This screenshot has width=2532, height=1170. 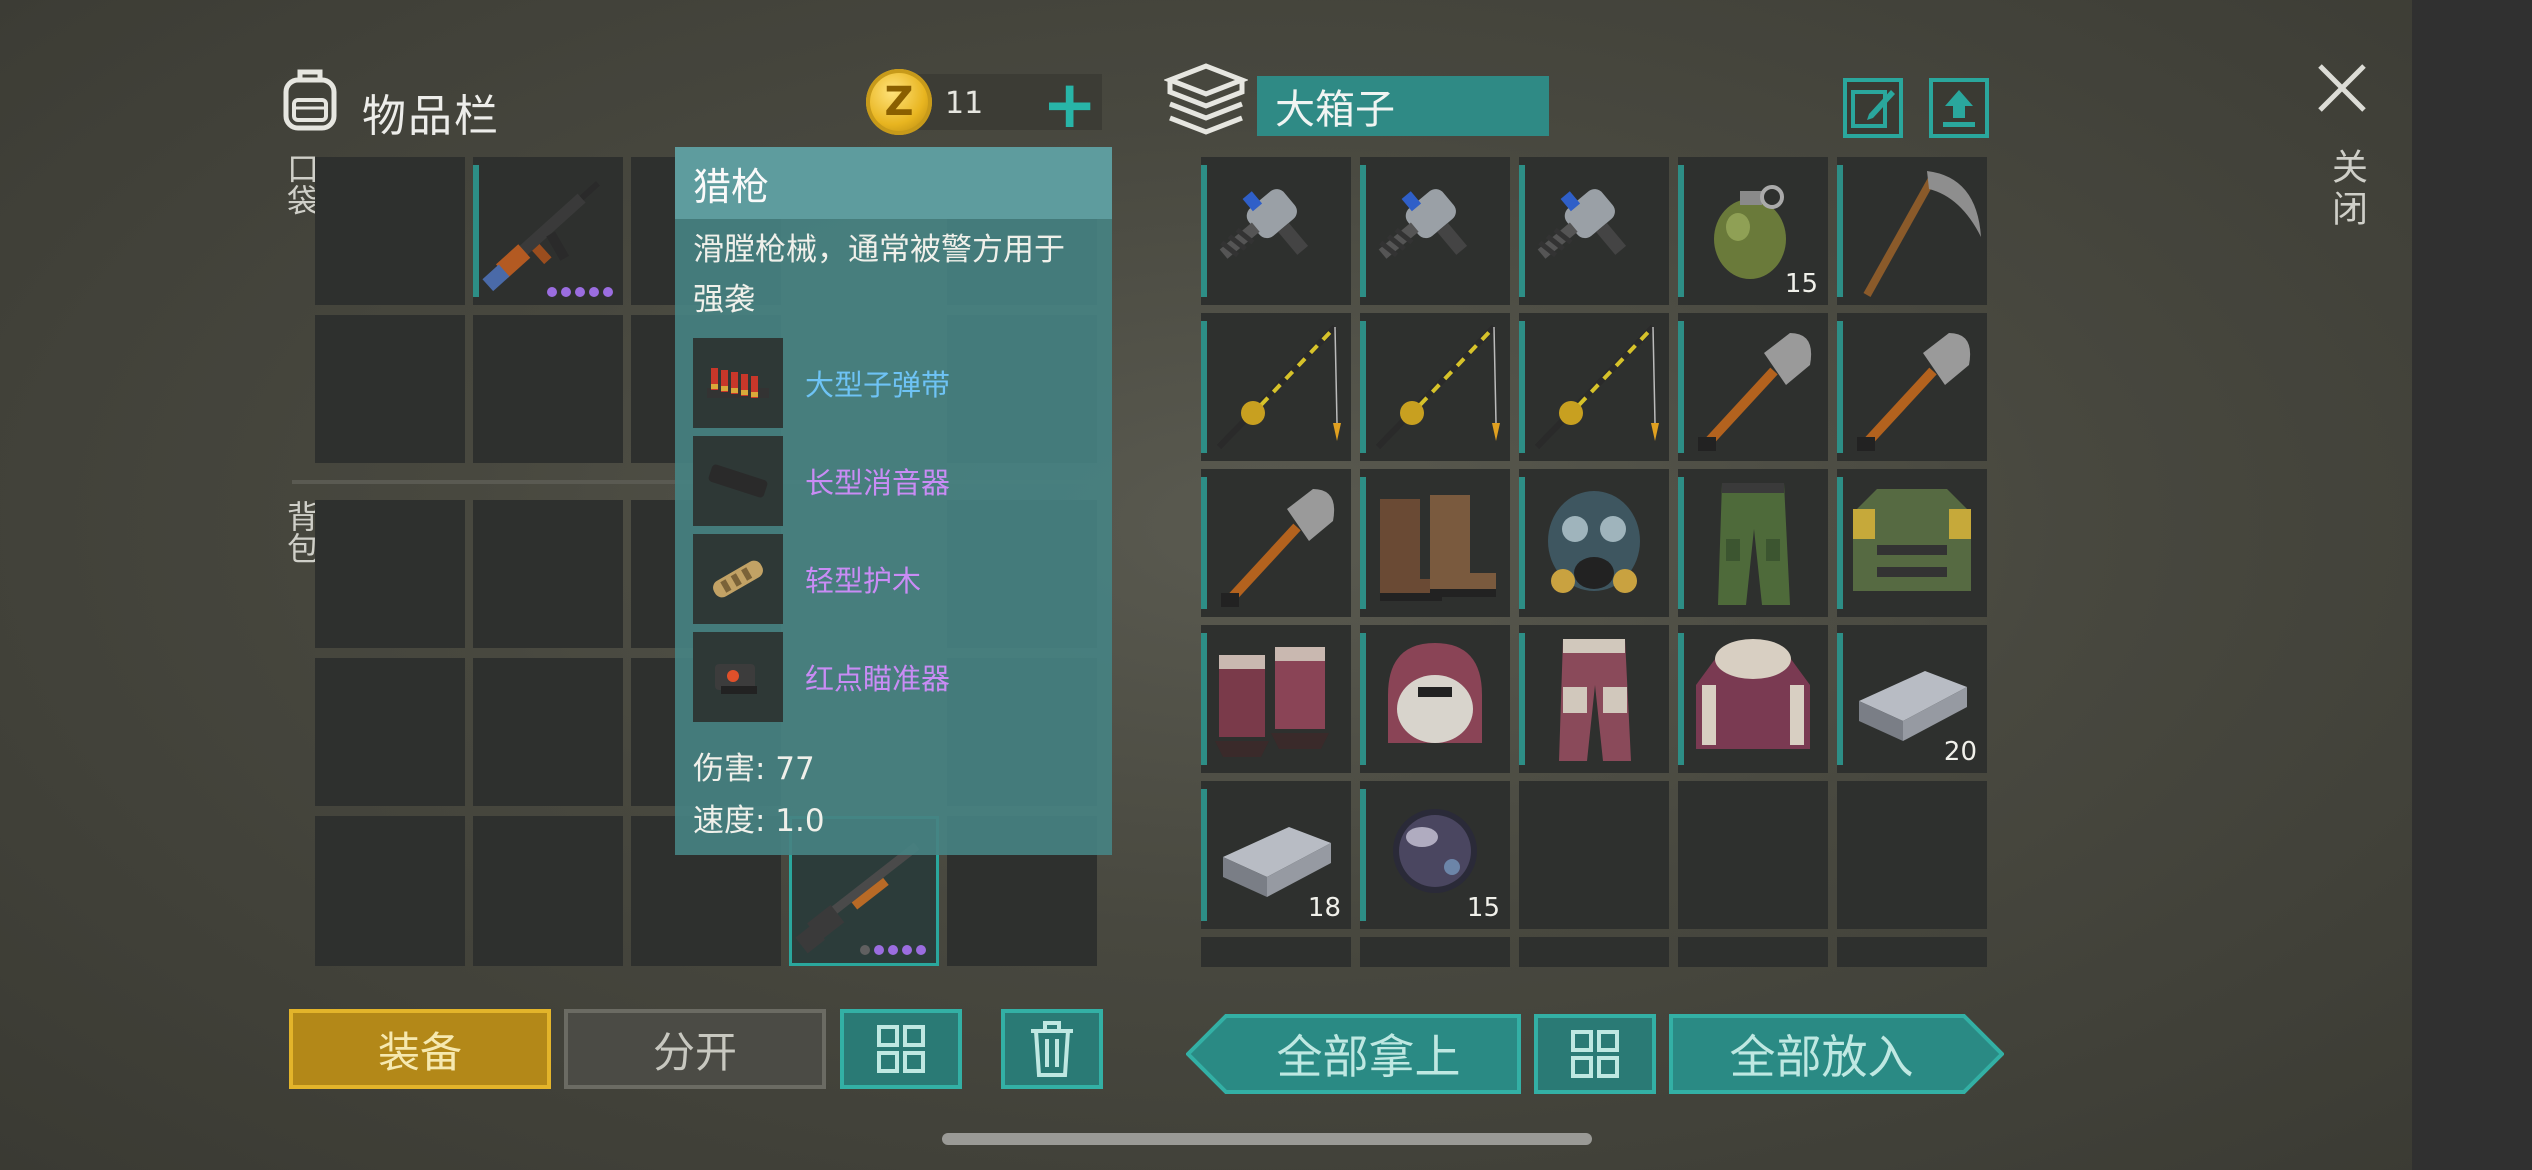 I want to click on split-button: 分开, so click(x=695, y=1049).